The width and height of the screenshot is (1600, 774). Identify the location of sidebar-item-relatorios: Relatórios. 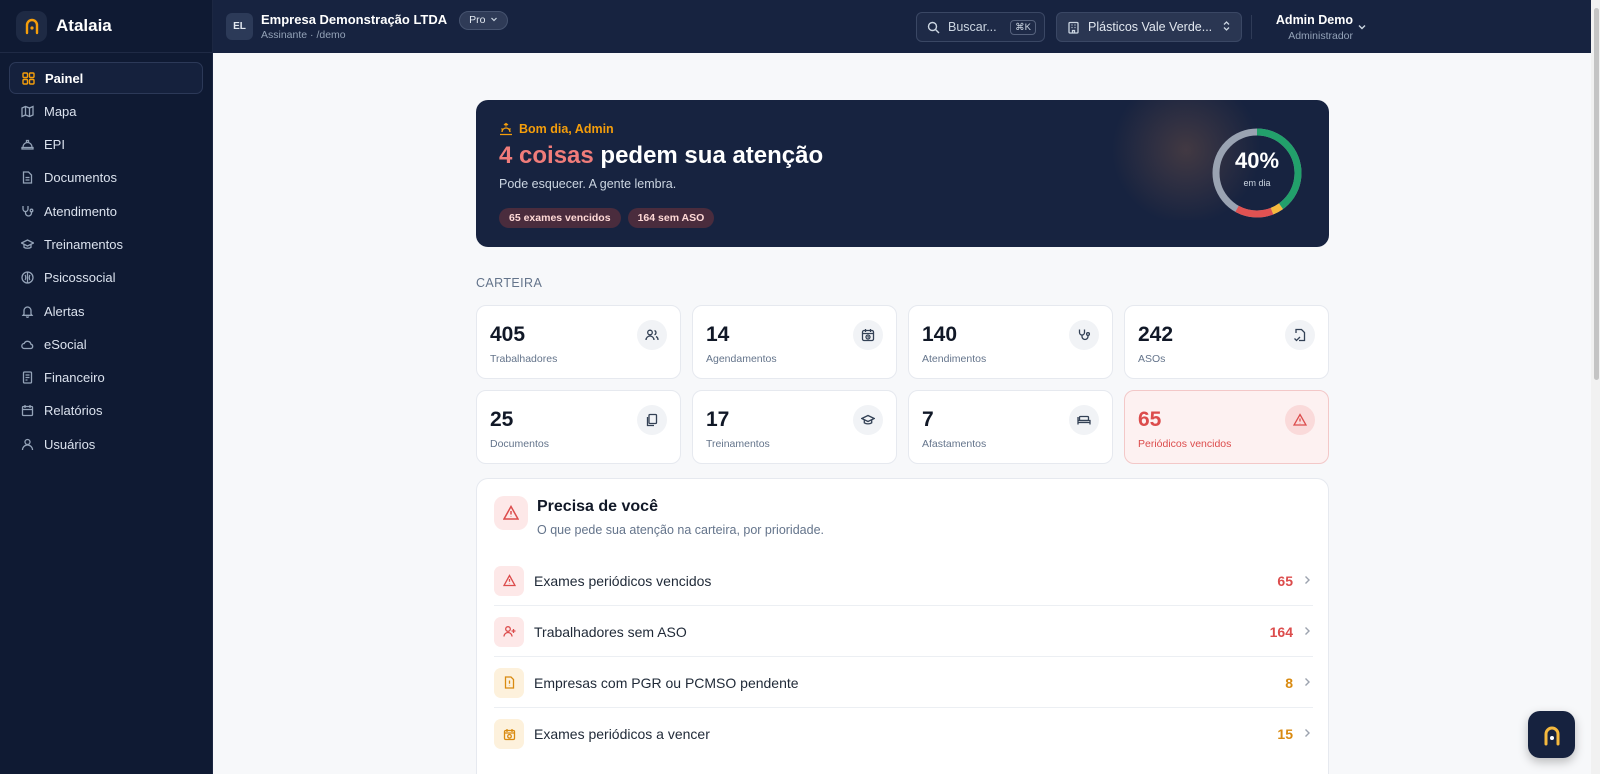
(106, 411).